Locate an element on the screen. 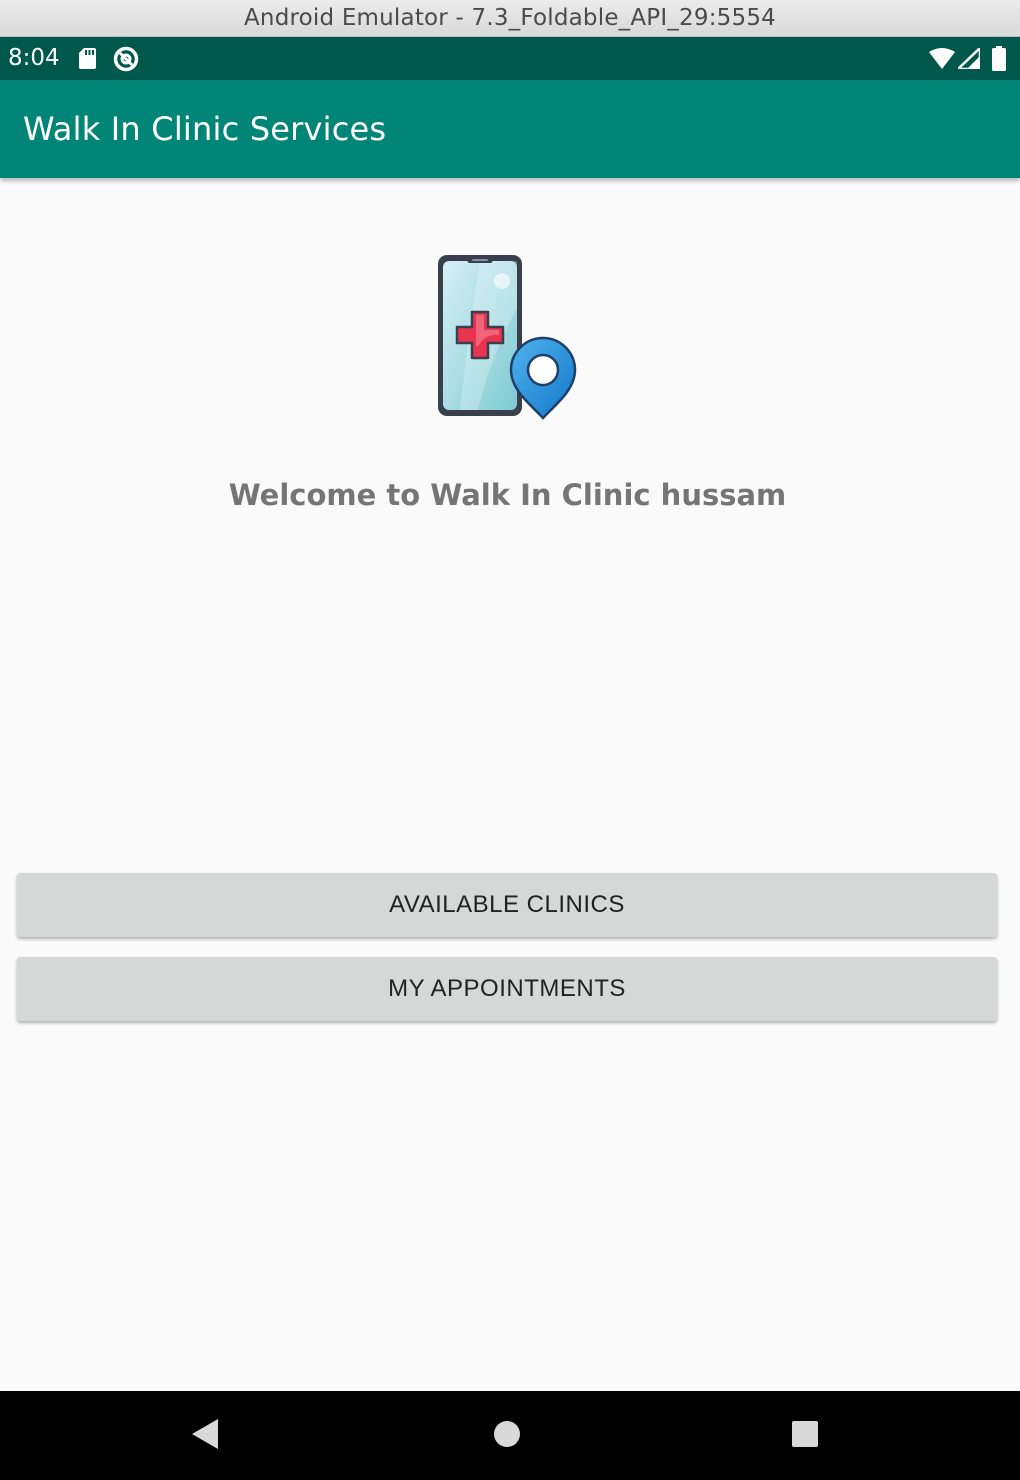 This screenshot has height=1480, width=1020. signal-icon is located at coordinates (969, 60).